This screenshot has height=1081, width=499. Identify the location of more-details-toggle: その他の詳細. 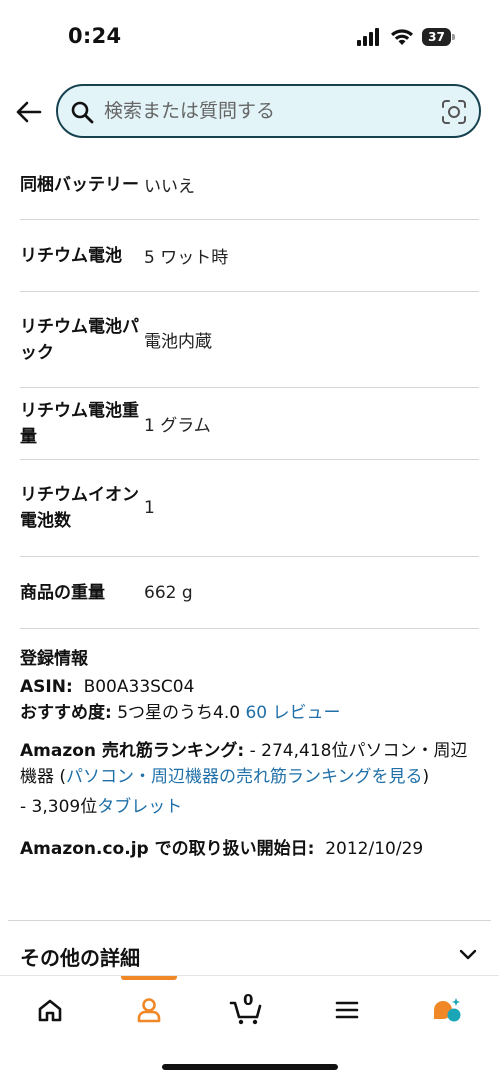
(80, 956).